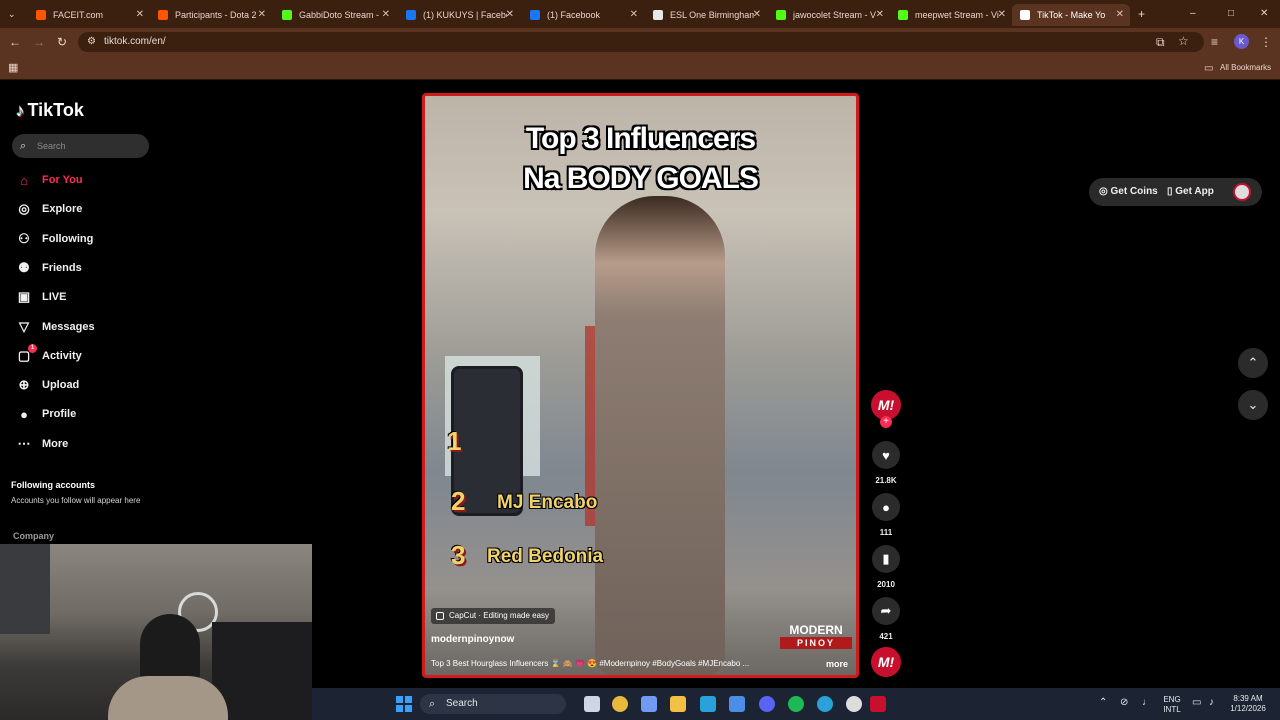 The width and height of the screenshot is (1280, 720). What do you see at coordinates (49, 268) in the screenshot?
I see `sidebar-item-friends: ⚉ Friends` at bounding box center [49, 268].